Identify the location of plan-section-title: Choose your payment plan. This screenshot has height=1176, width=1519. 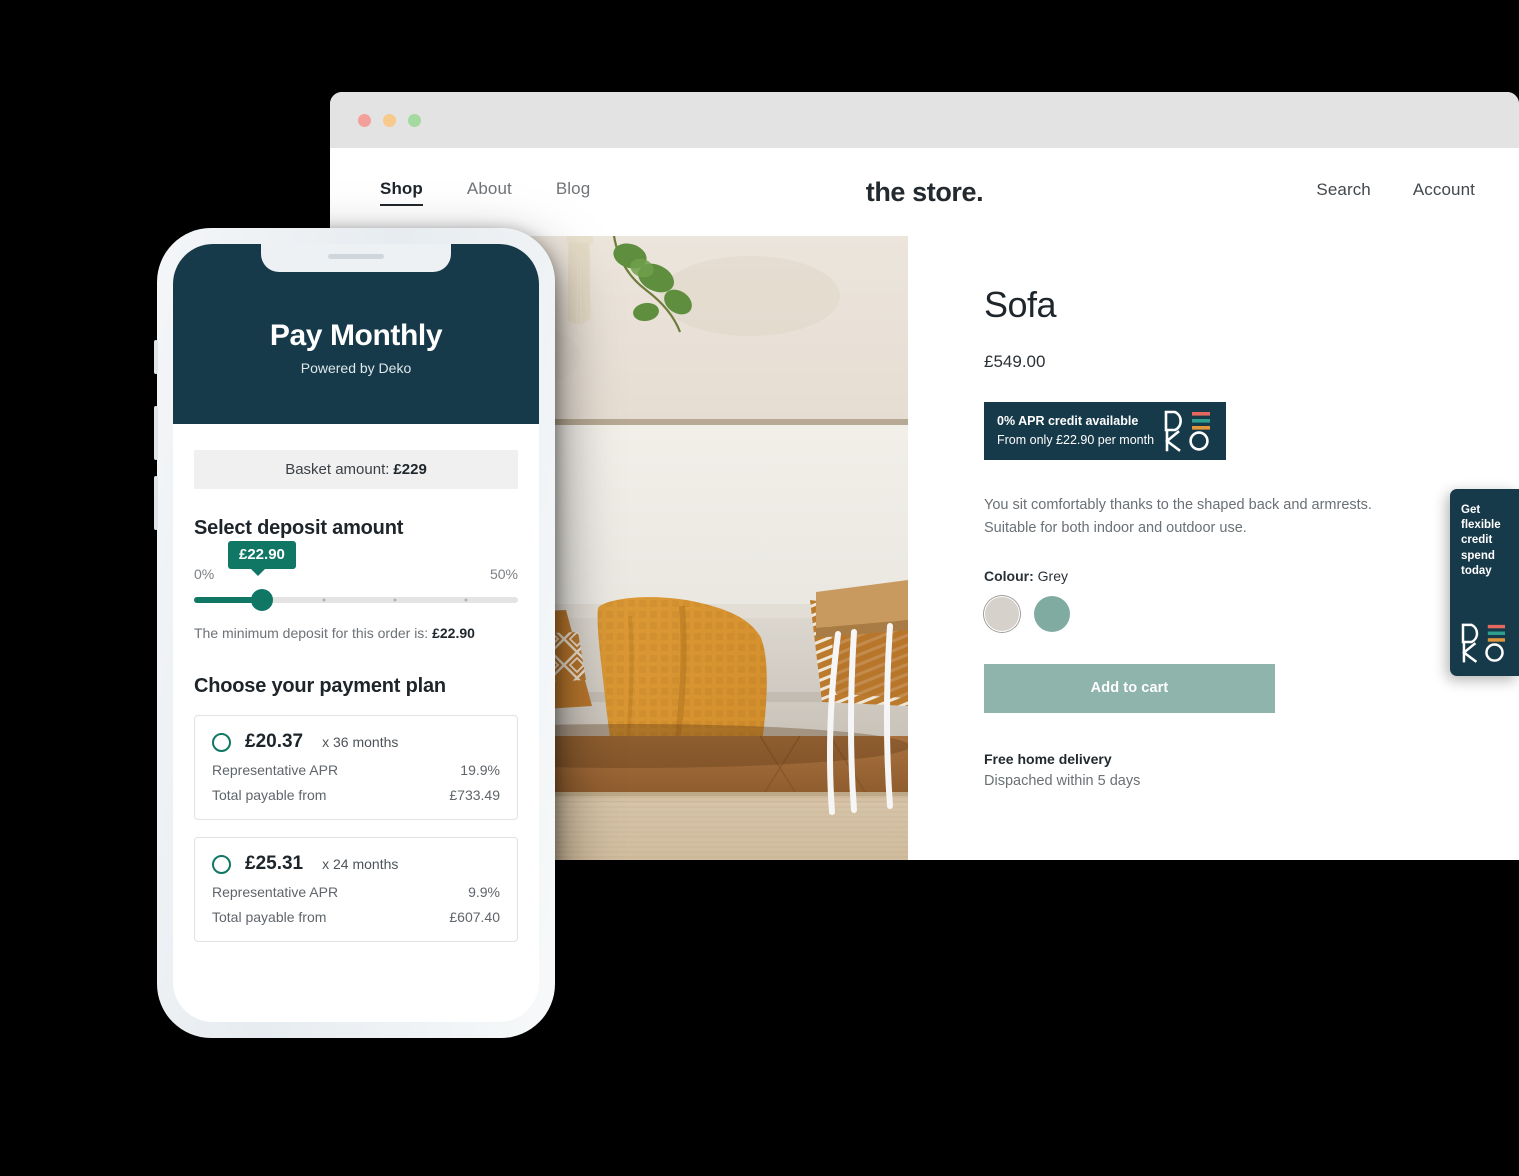
(320, 686).